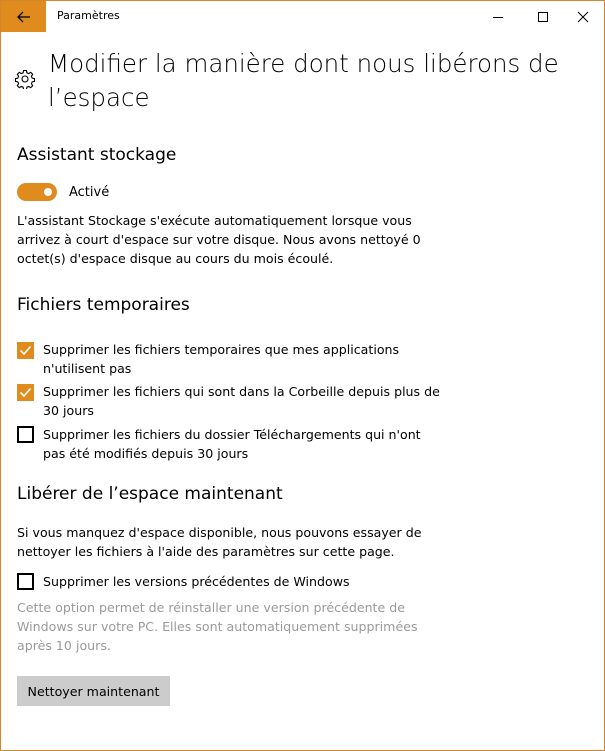  I want to click on delete-previous-windows-checkbox, so click(25, 581).